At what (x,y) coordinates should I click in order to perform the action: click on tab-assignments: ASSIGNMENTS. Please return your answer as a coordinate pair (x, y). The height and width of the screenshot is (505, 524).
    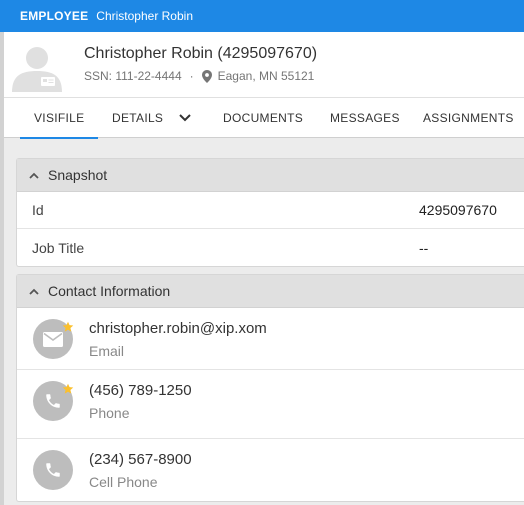
    Looking at the image, I should click on (468, 118).